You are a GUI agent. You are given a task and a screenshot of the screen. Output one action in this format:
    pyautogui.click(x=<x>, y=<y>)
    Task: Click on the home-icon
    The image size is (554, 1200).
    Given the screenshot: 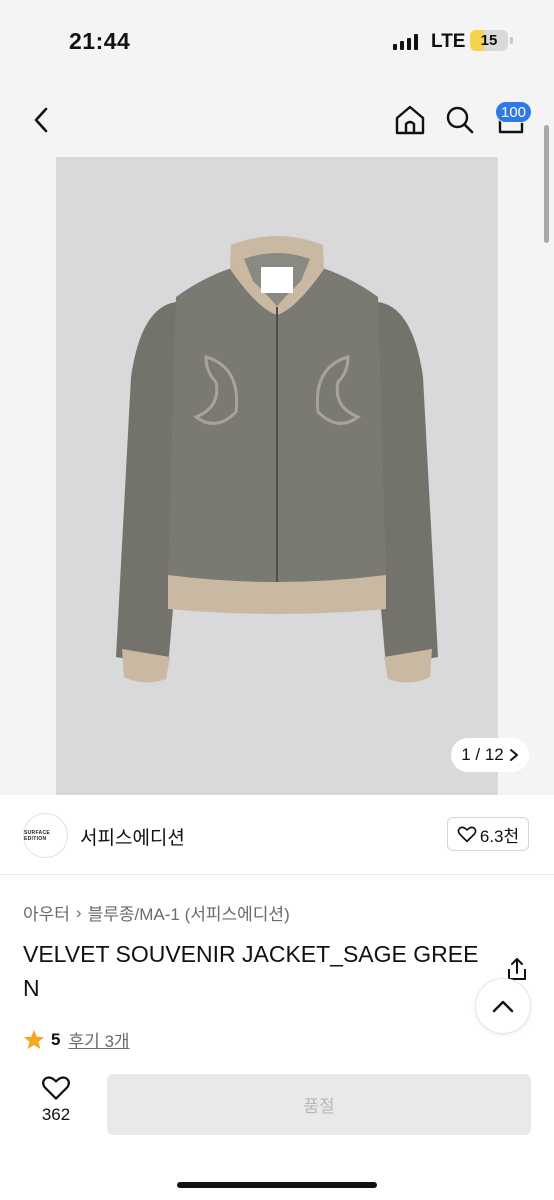 What is the action you would take?
    pyautogui.click(x=410, y=120)
    